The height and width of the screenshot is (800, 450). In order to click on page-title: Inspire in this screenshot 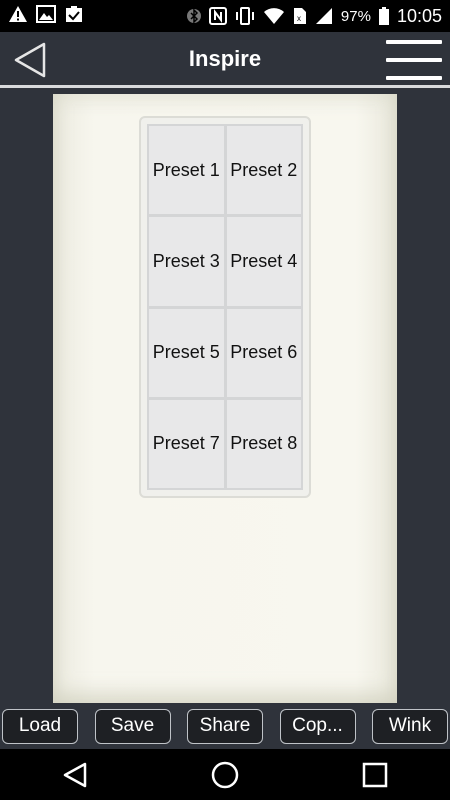, I will do `click(225, 58)`.